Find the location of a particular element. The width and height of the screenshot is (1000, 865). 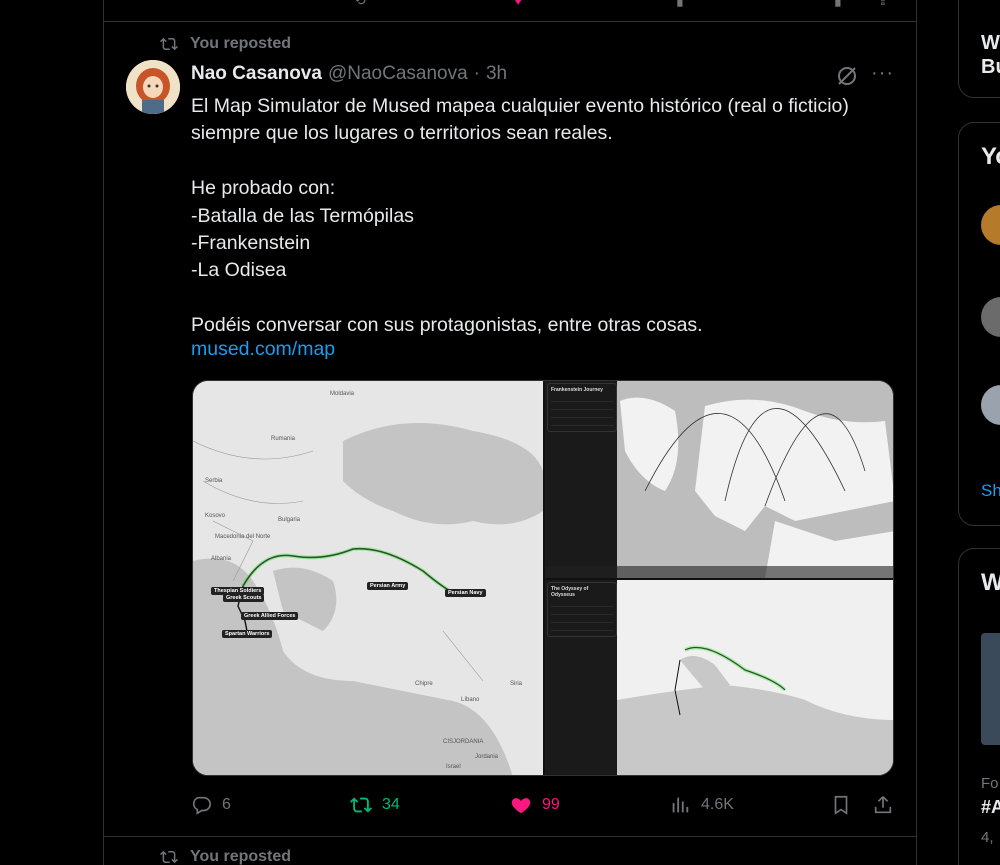

who-to-follow-card: Yo Sh is located at coordinates (979, 324).